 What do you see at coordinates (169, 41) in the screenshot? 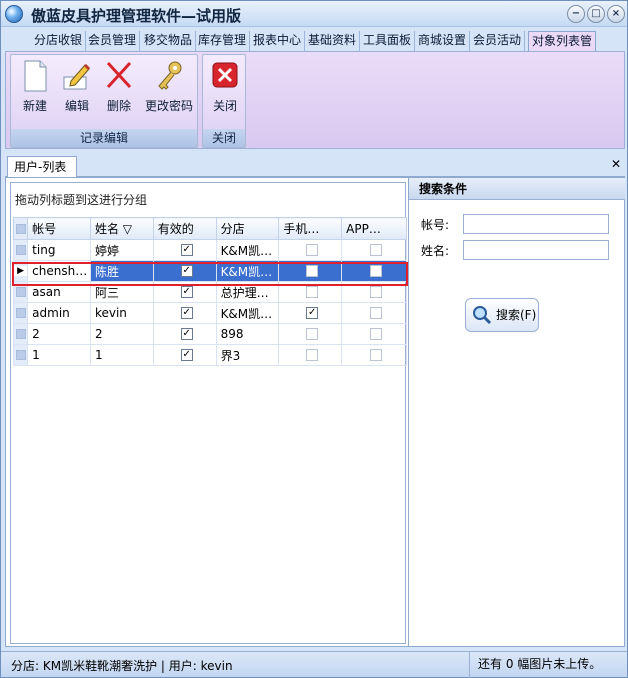
I see `tab-transfer-items: 移交物品` at bounding box center [169, 41].